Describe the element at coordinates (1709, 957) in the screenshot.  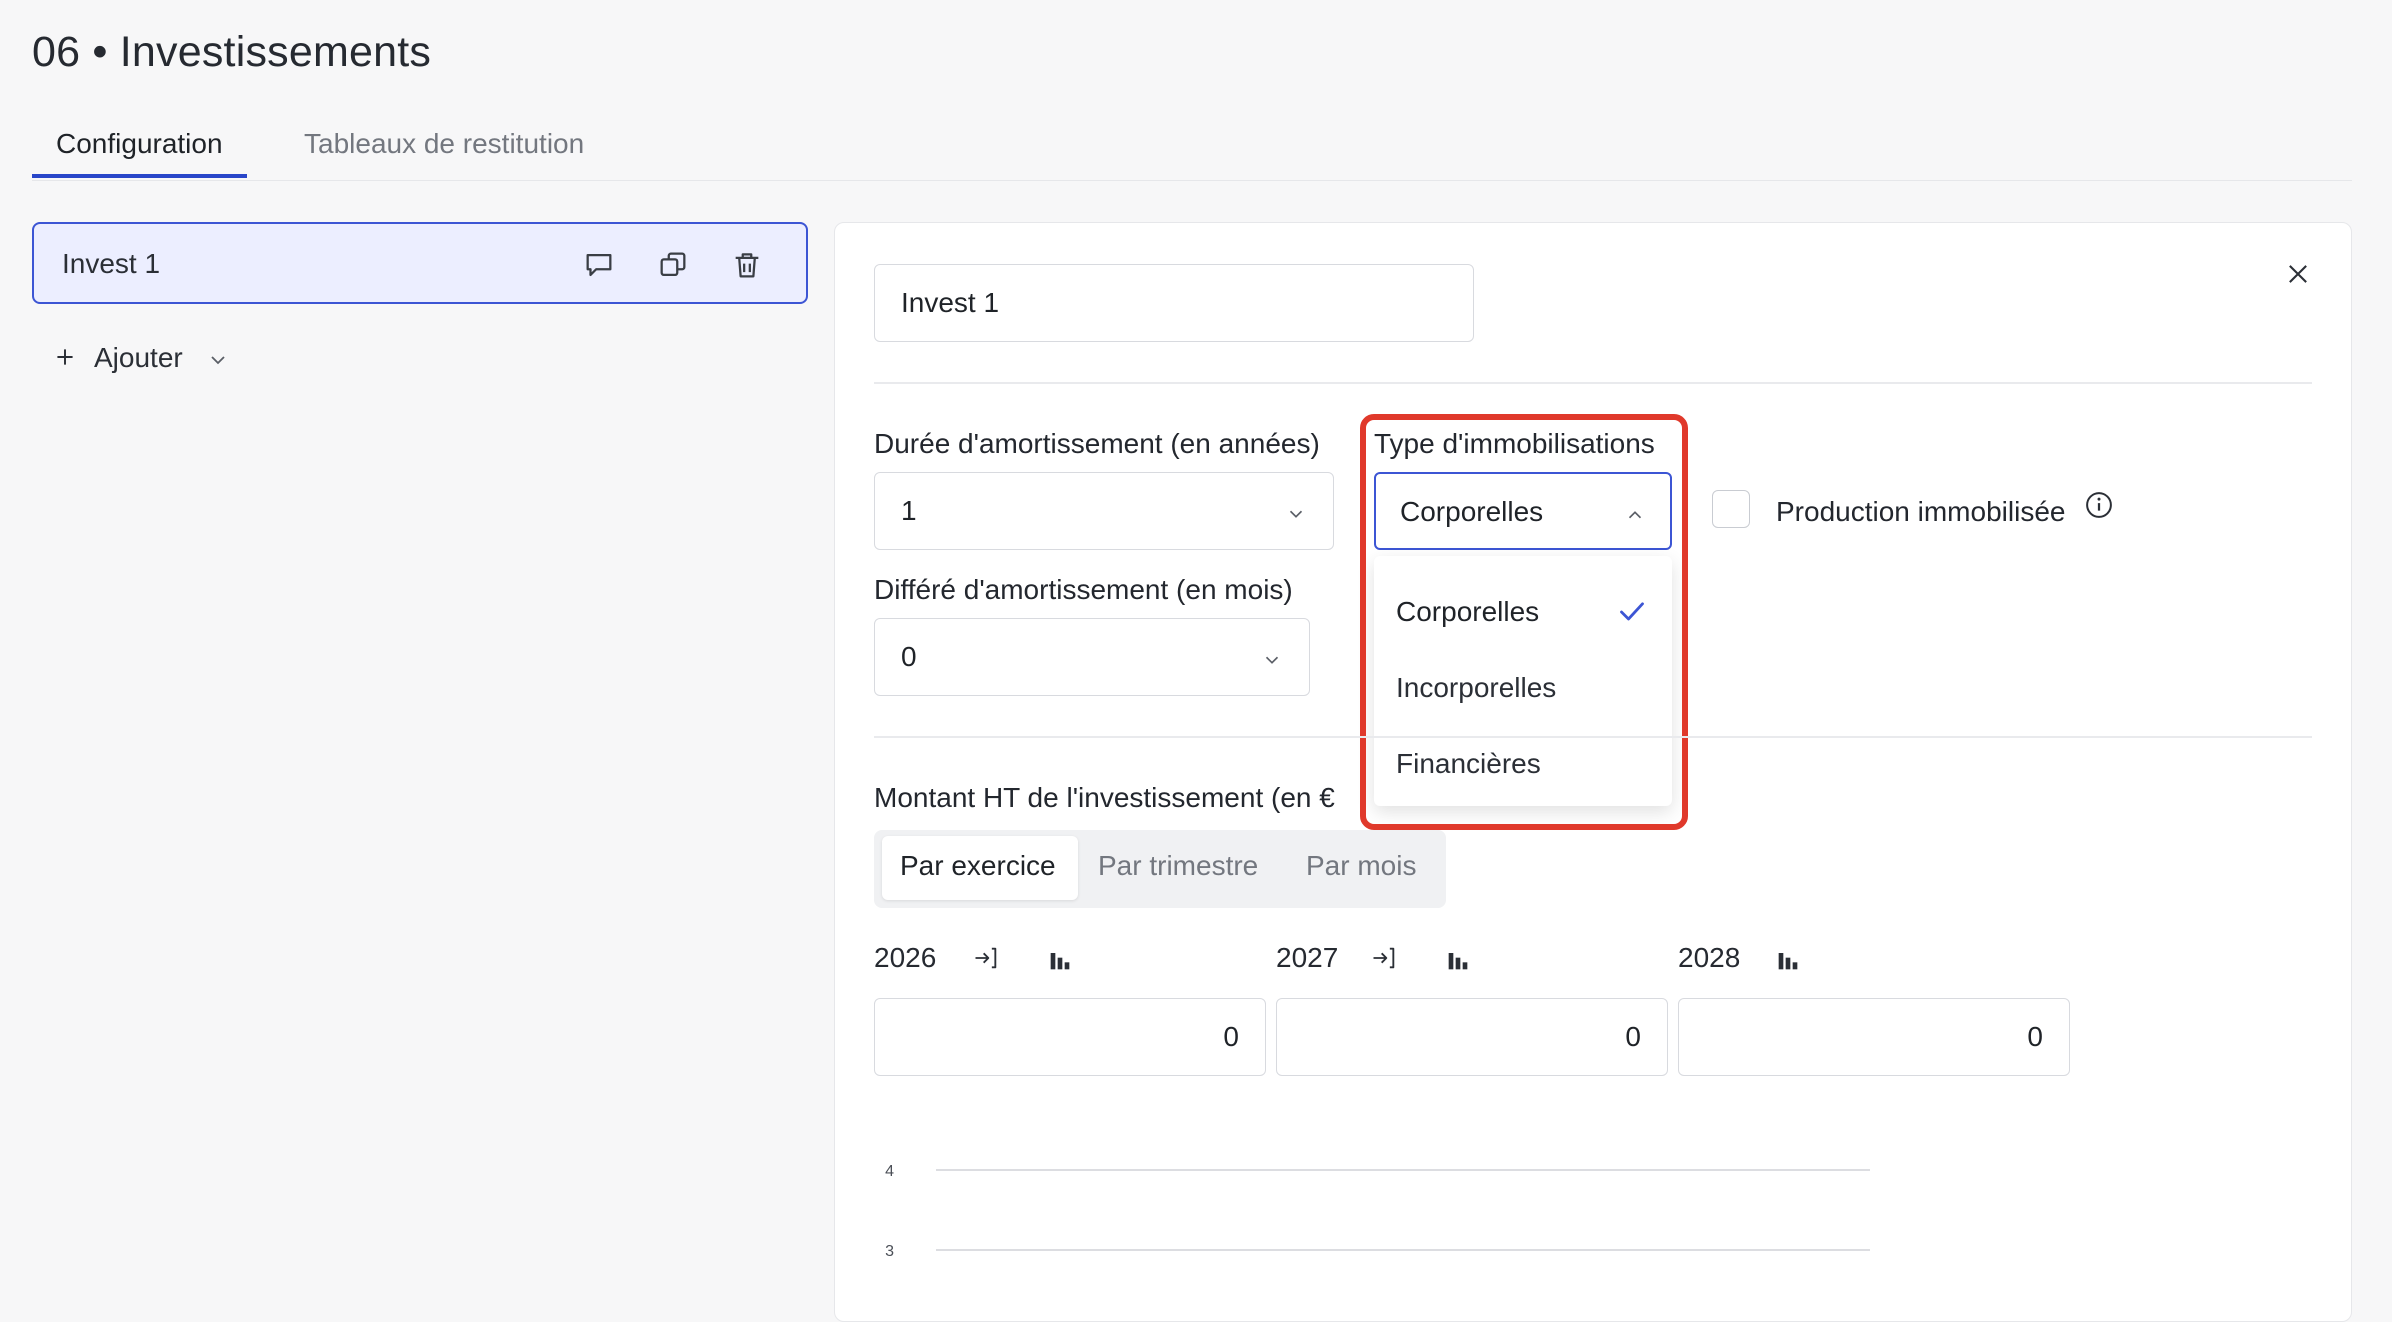
I see `year-label-2028: 2028` at that location.